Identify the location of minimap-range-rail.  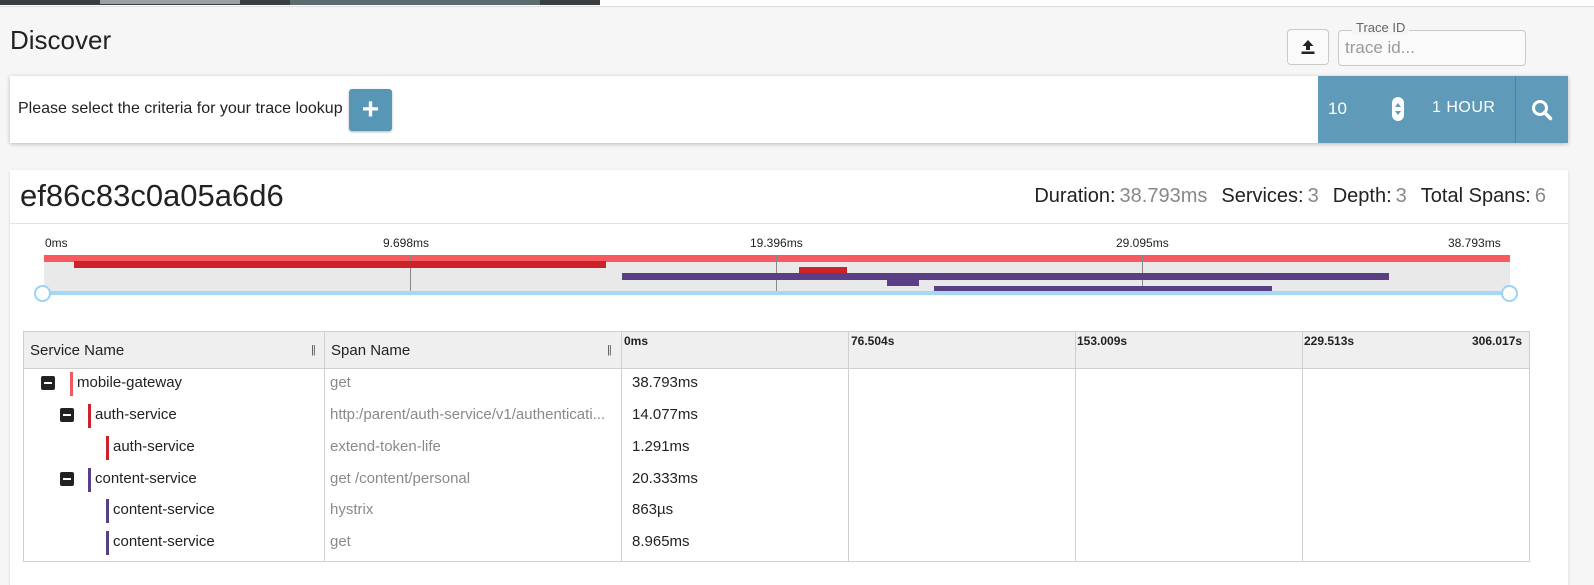
(776, 293).